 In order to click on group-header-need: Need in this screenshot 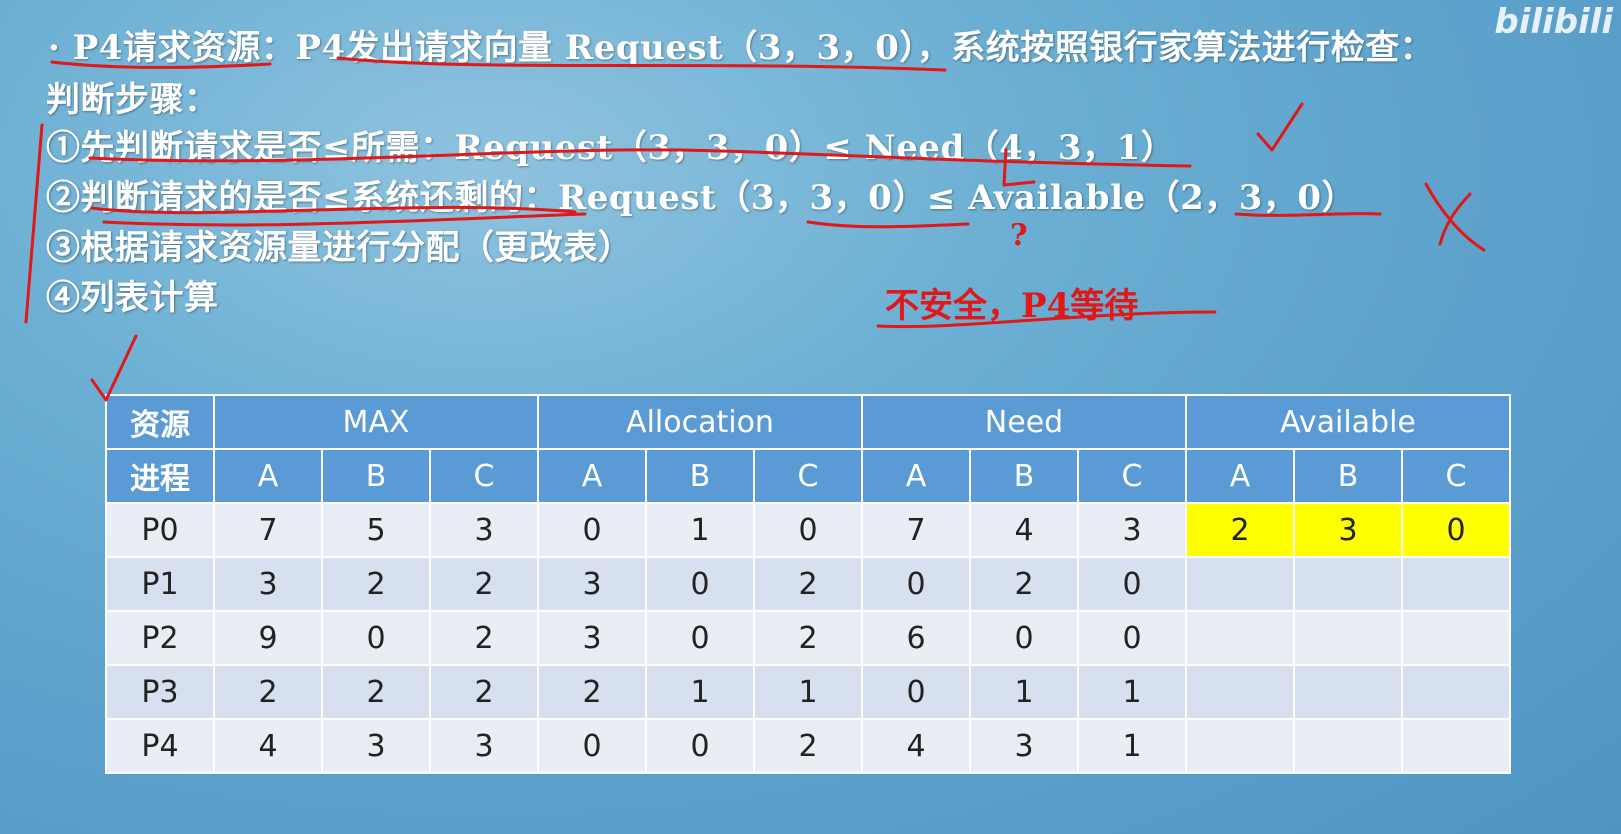, I will do `click(1024, 422)`.